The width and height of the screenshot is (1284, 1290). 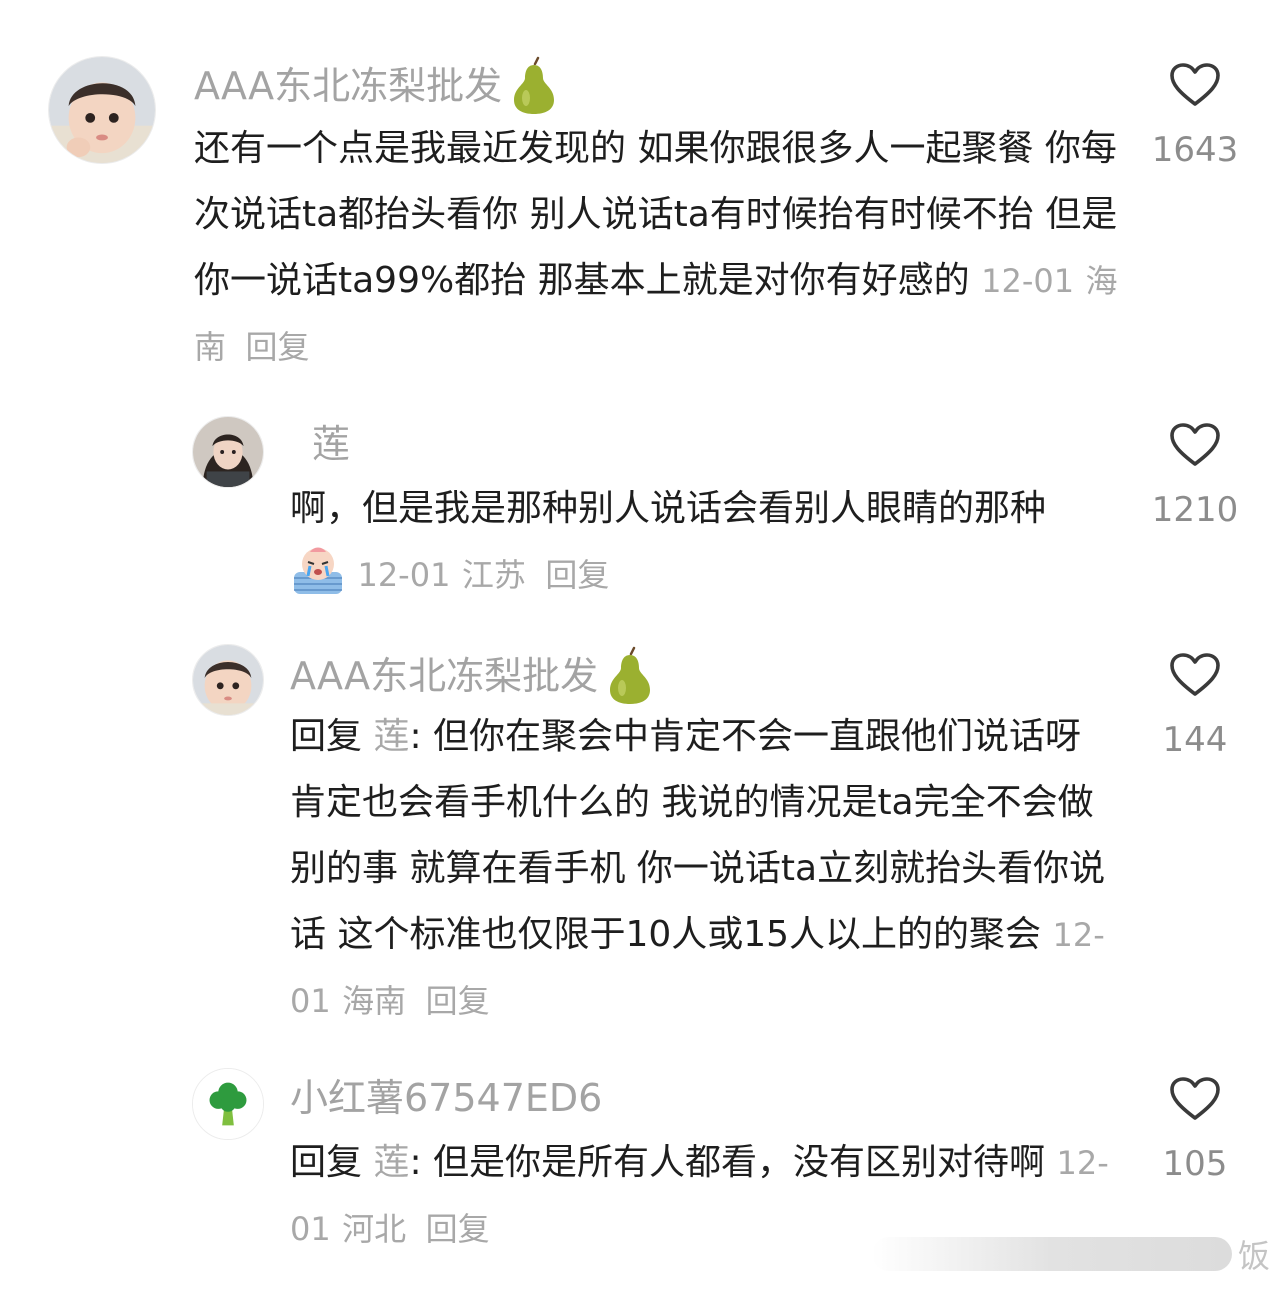 I want to click on watermark-bar, so click(x=1051, y=1254).